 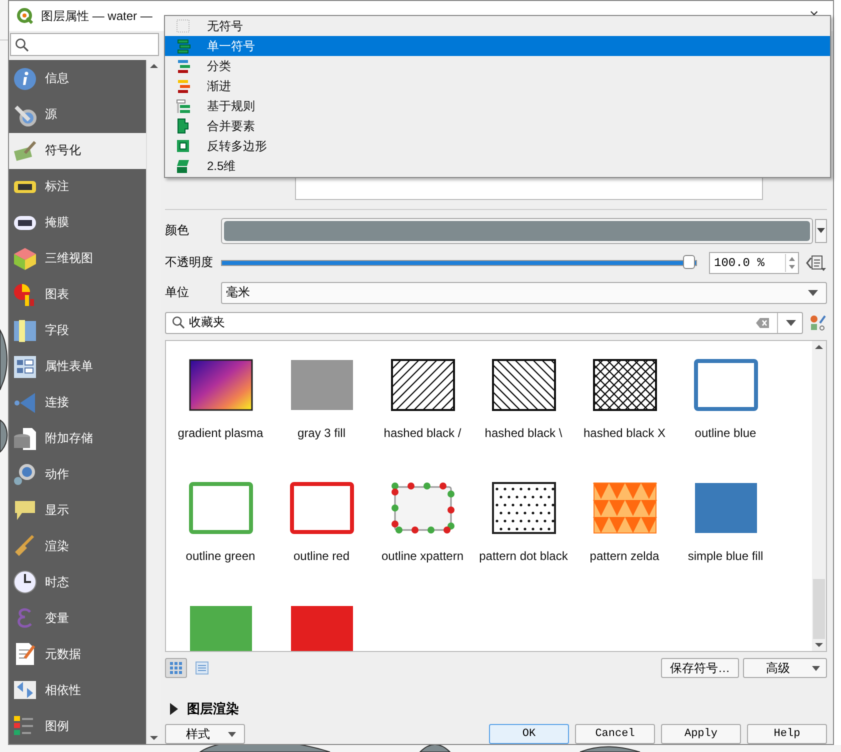 What do you see at coordinates (77, 726) in the screenshot?
I see `sidebar-item: 图例` at bounding box center [77, 726].